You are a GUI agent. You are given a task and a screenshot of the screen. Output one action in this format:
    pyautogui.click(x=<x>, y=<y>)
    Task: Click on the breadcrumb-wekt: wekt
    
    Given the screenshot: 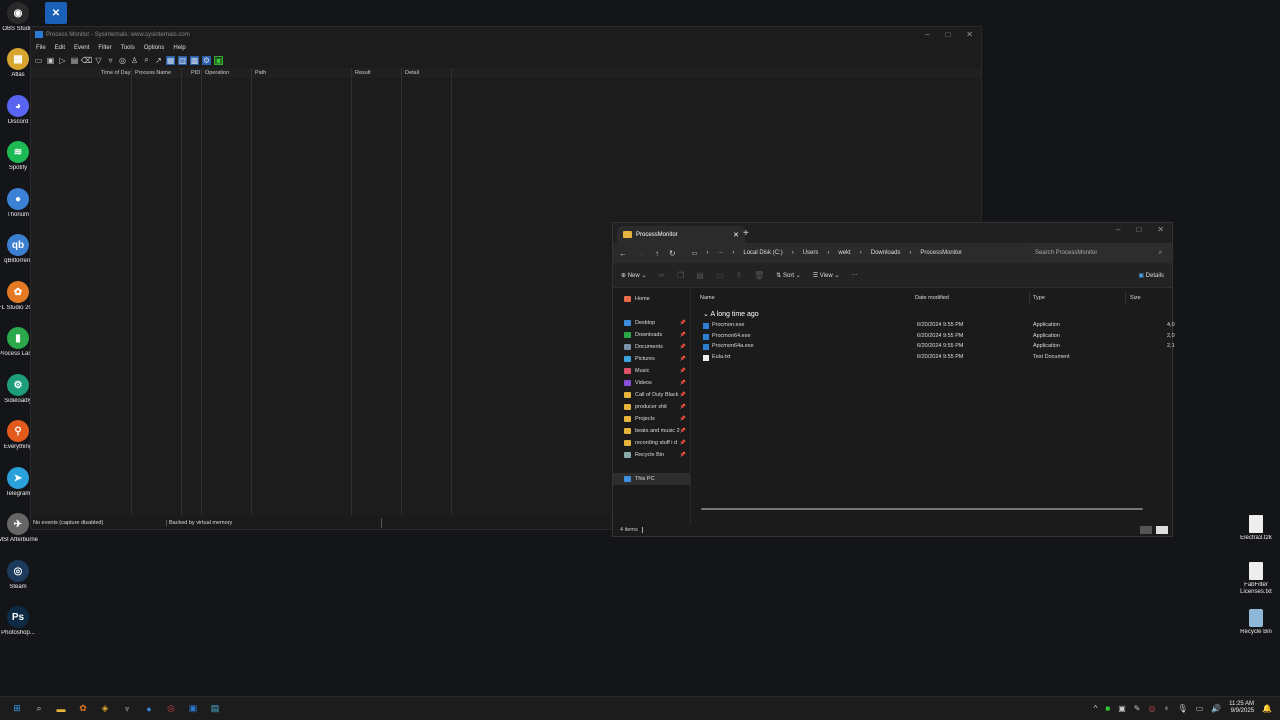 What is the action you would take?
    pyautogui.click(x=844, y=253)
    